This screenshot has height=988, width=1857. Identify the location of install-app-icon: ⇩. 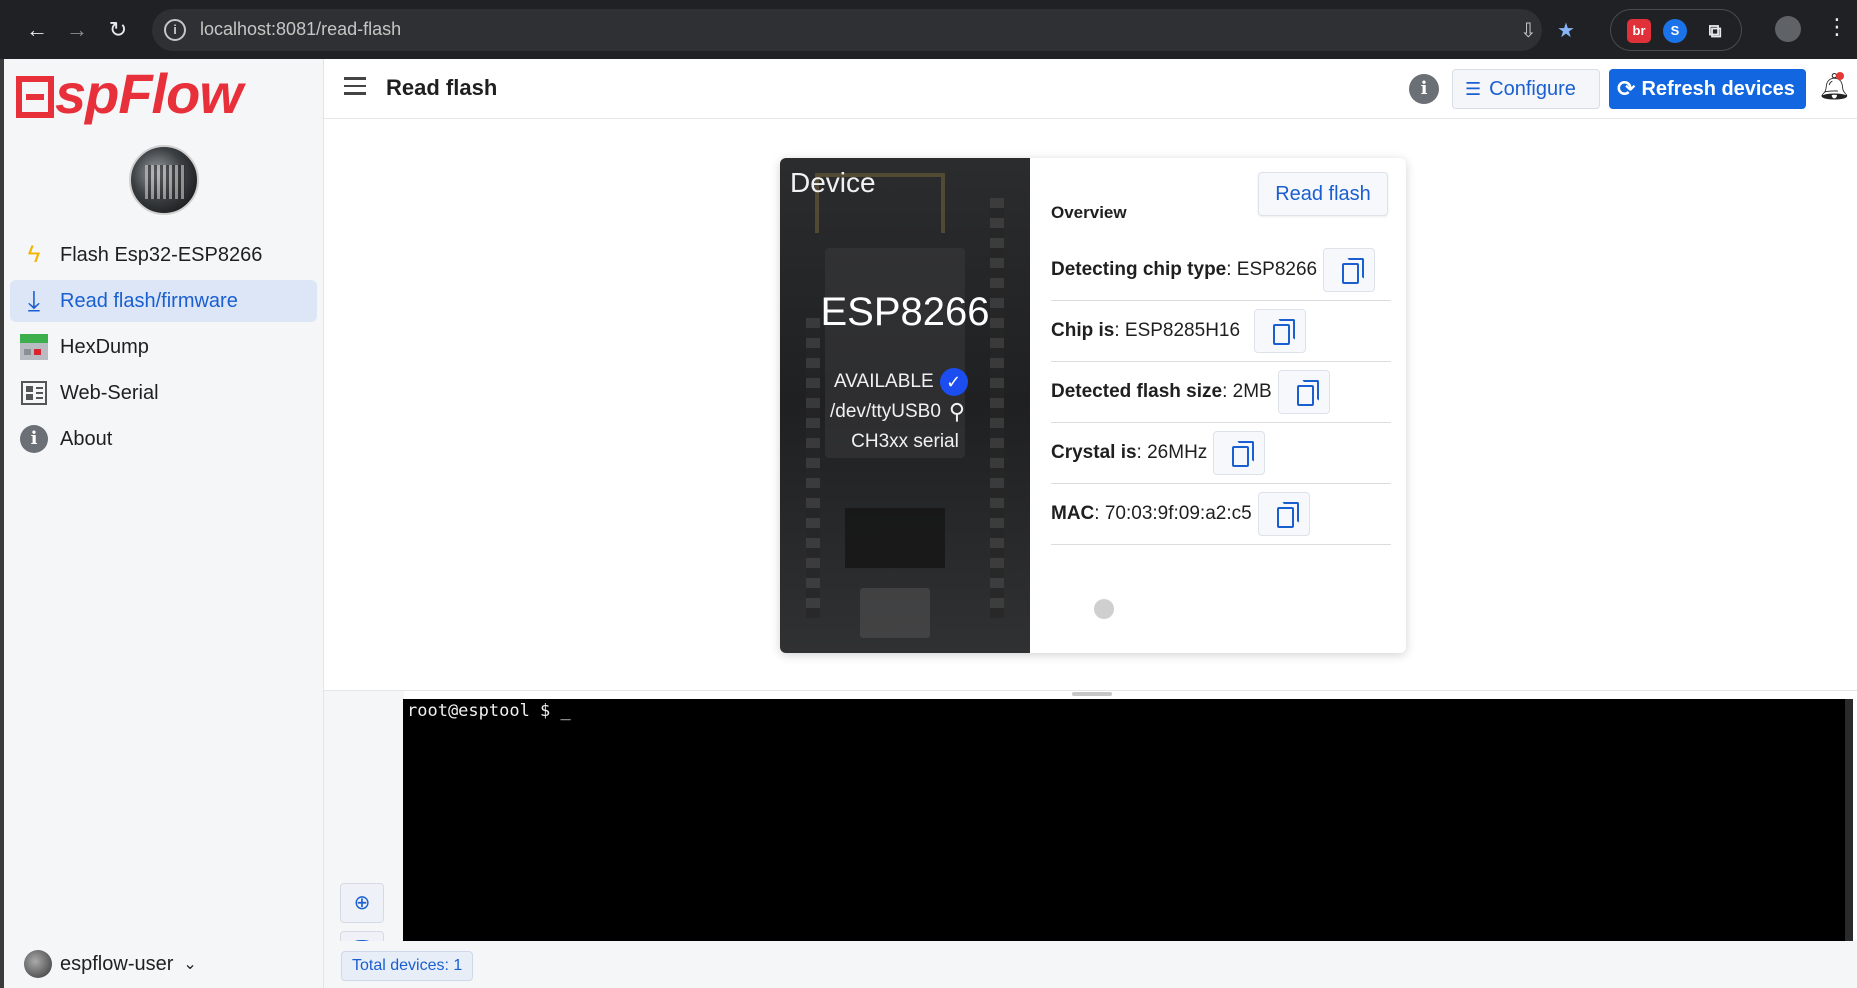
(1528, 30).